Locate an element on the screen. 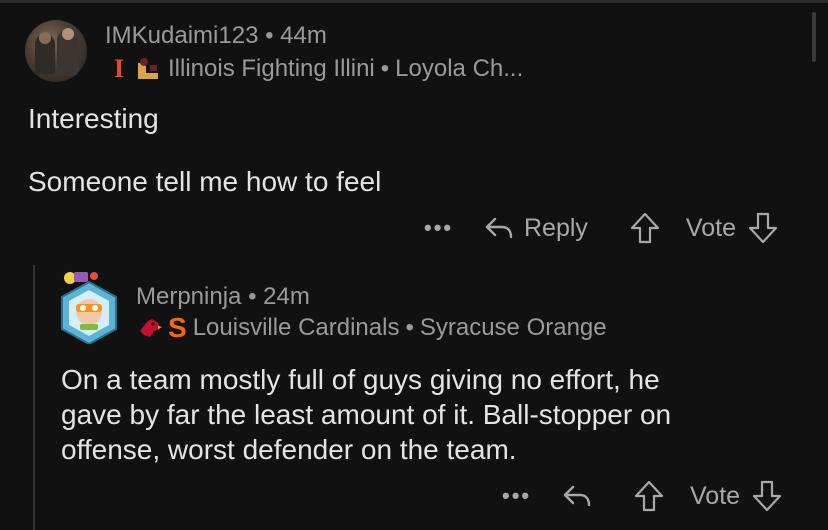  comment-line-1: Interesting is located at coordinates (93, 118).